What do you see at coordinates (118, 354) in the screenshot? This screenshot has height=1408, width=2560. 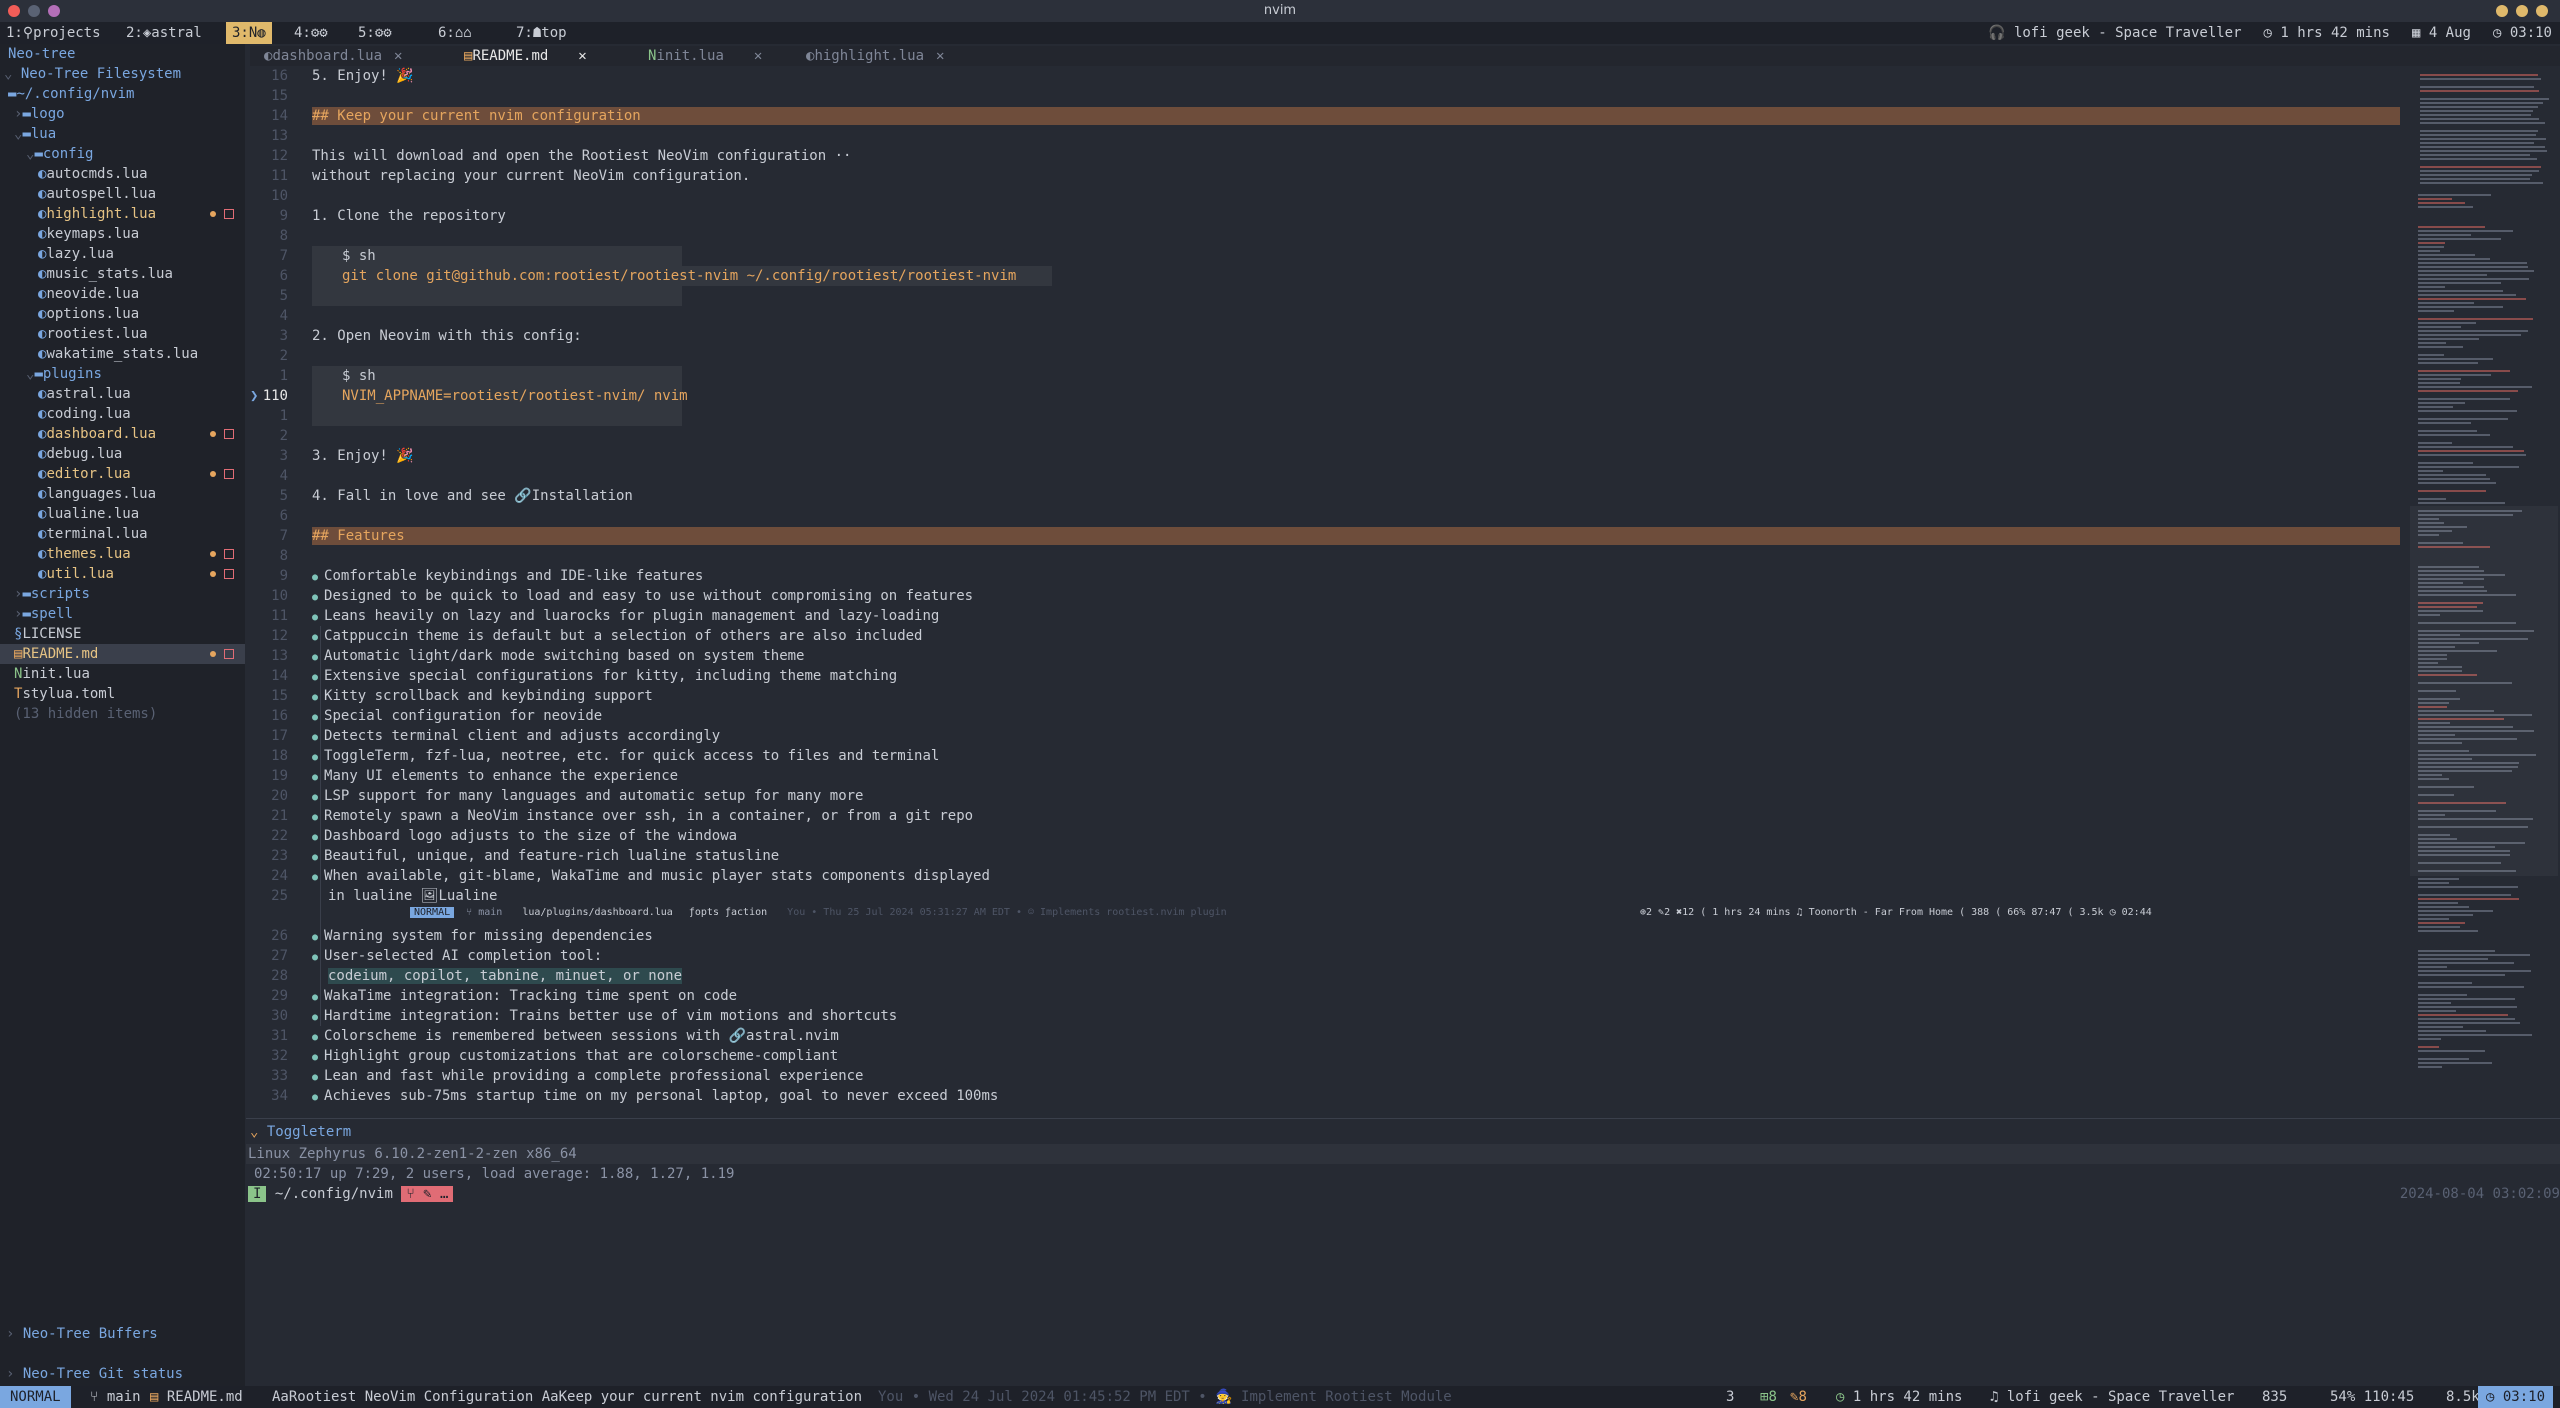 I see `tree-file: ◐wakatime_stats.lua` at bounding box center [118, 354].